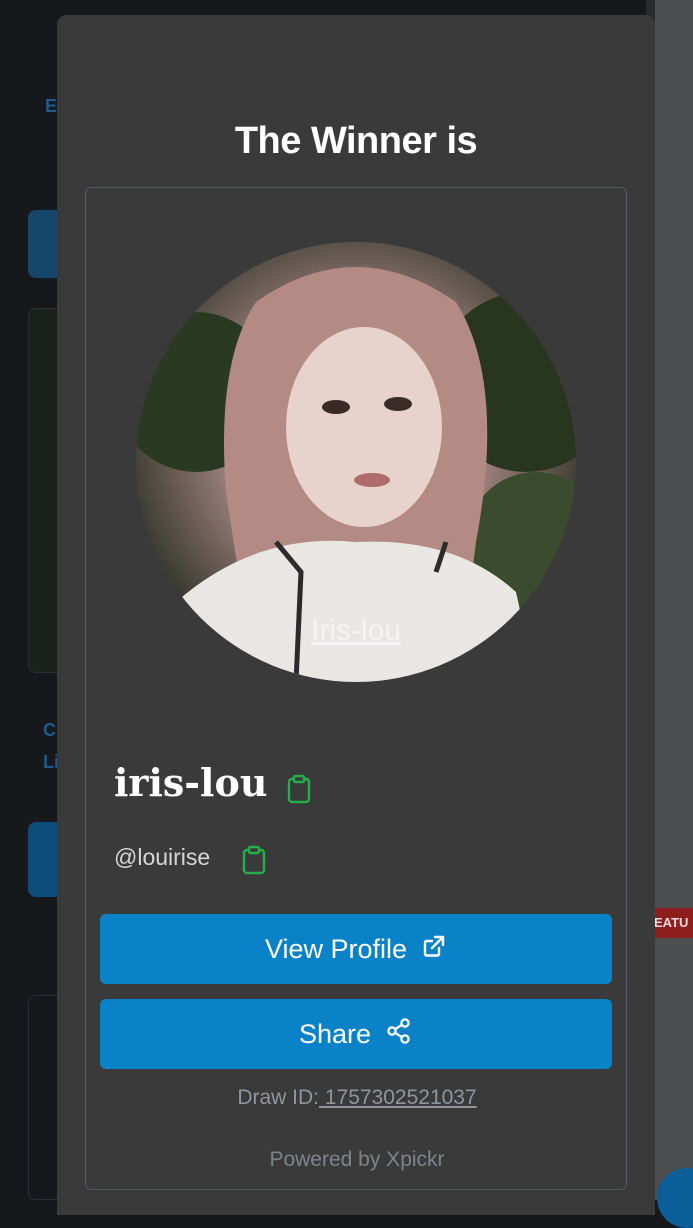 This screenshot has height=1228, width=693. What do you see at coordinates (356, 141) in the screenshot?
I see `modal-title: The Winner is` at bounding box center [356, 141].